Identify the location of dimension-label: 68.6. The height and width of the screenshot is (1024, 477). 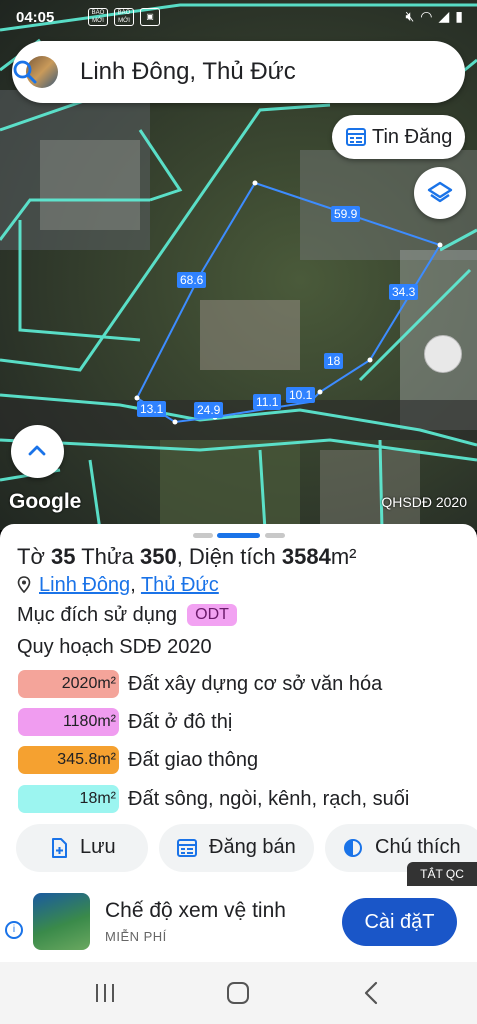
(192, 280).